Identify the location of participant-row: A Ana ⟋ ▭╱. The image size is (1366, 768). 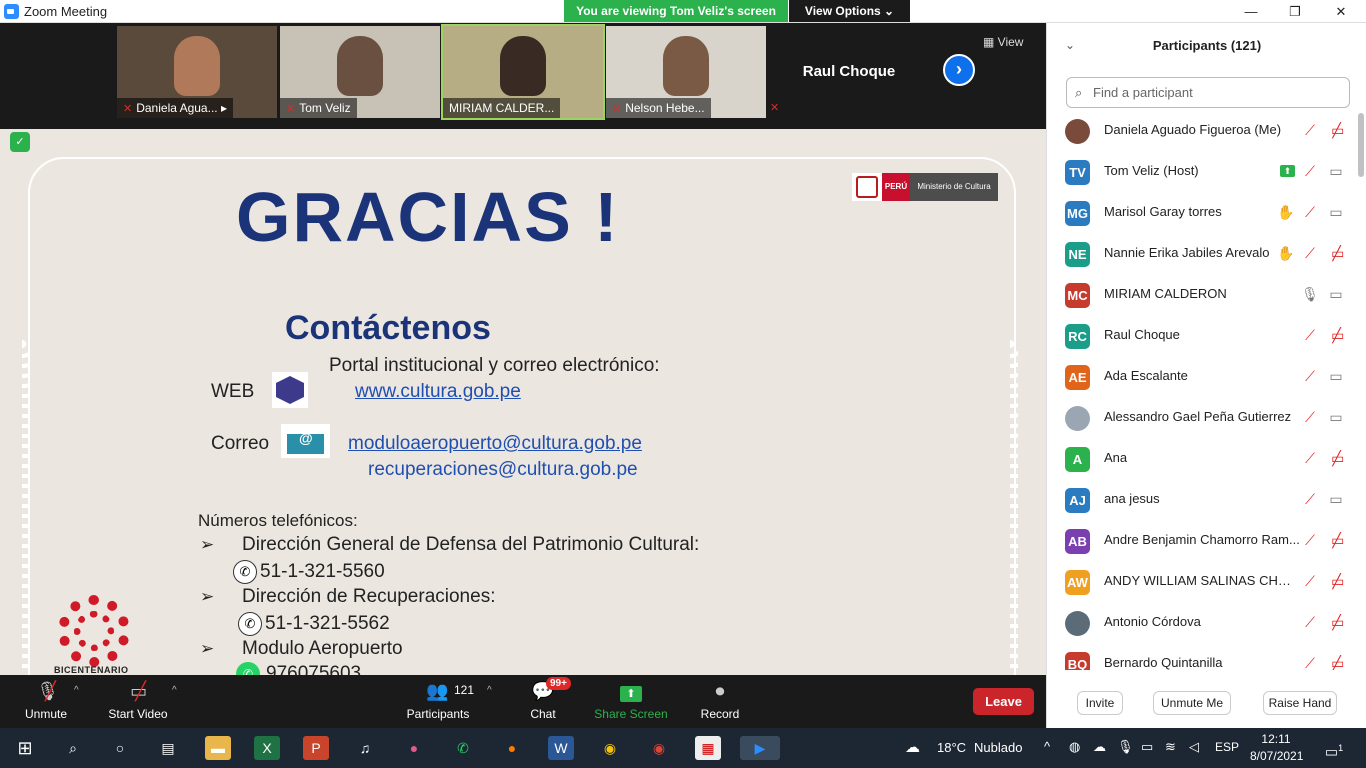
(1202, 458).